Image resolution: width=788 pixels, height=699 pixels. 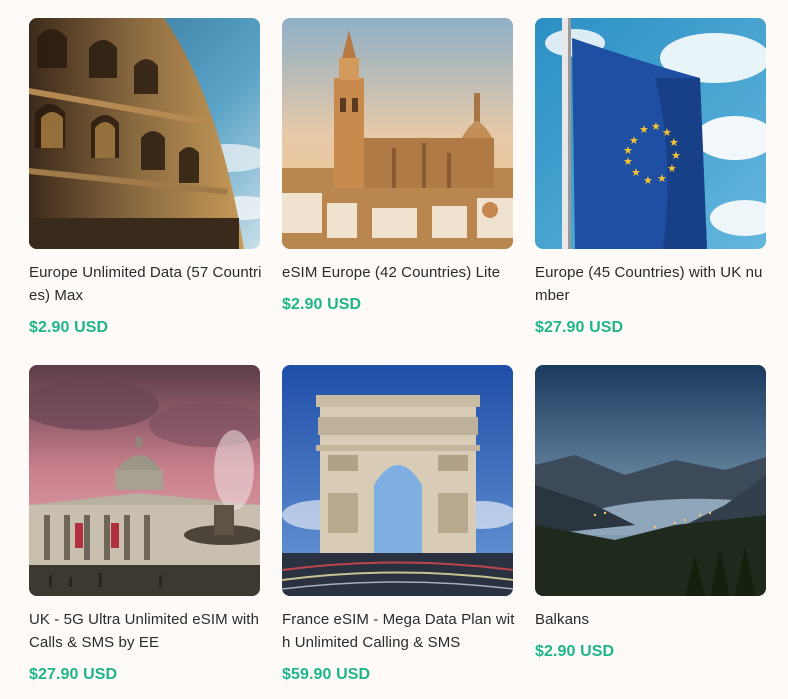 I want to click on product-title: Balkans, so click(x=652, y=619).